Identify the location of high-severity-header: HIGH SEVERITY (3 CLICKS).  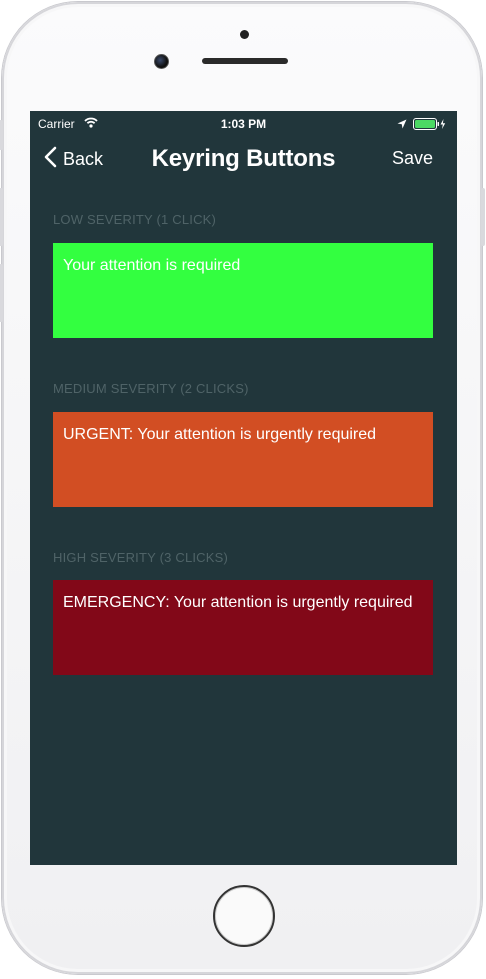
(141, 557).